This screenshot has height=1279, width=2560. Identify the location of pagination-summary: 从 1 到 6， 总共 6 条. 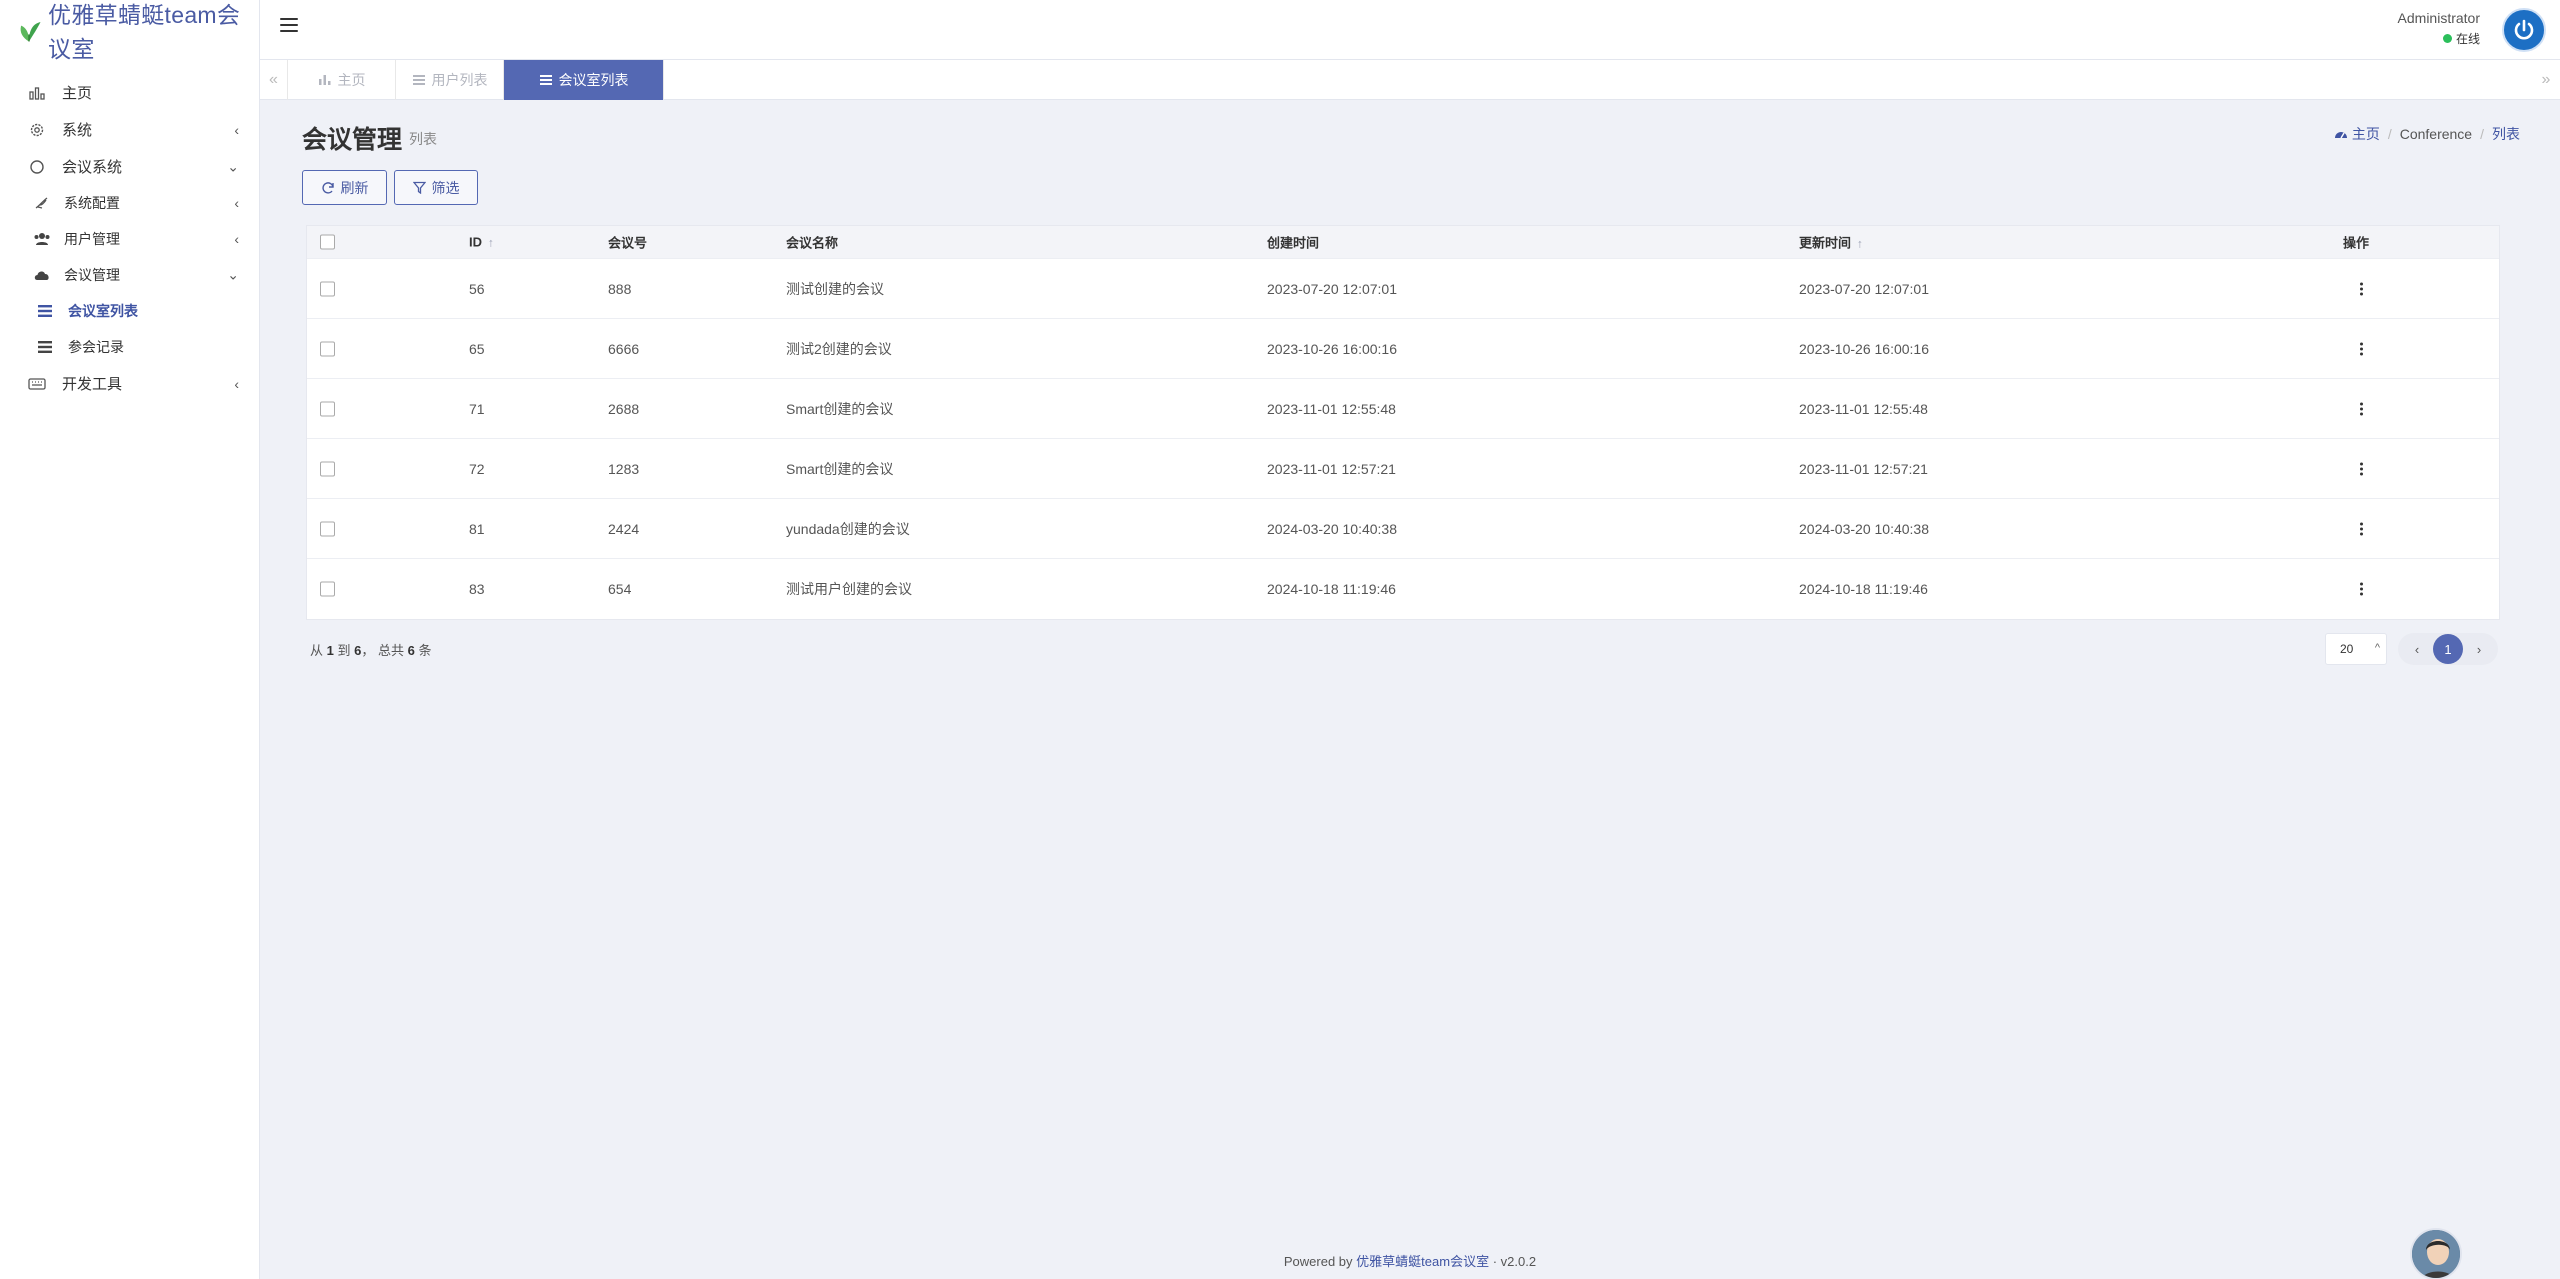
(371, 650).